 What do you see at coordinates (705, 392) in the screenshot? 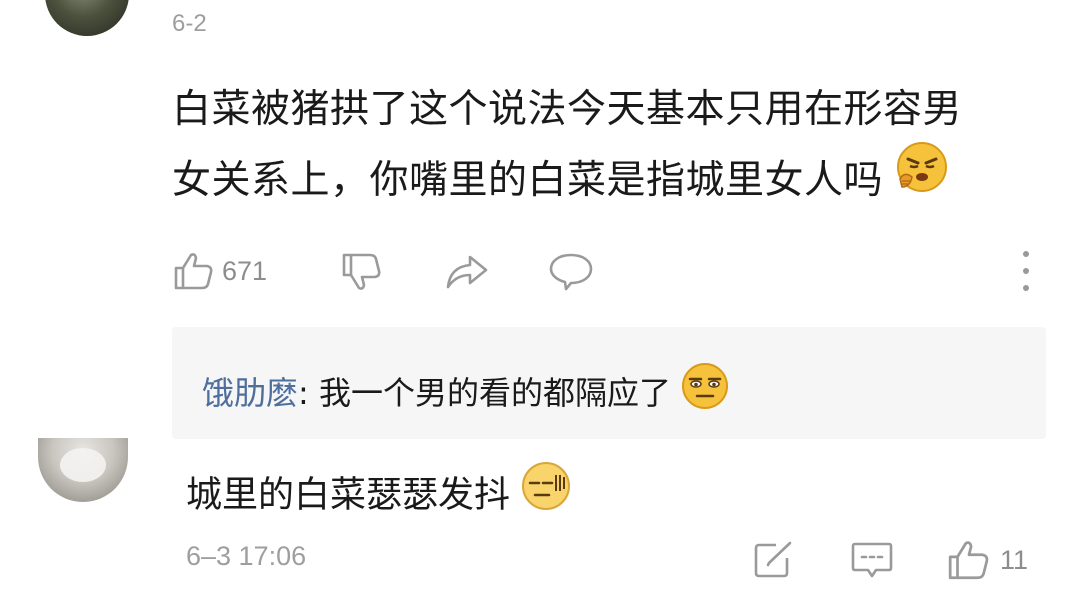
I see `sleepy-face-emoji-icon` at bounding box center [705, 392].